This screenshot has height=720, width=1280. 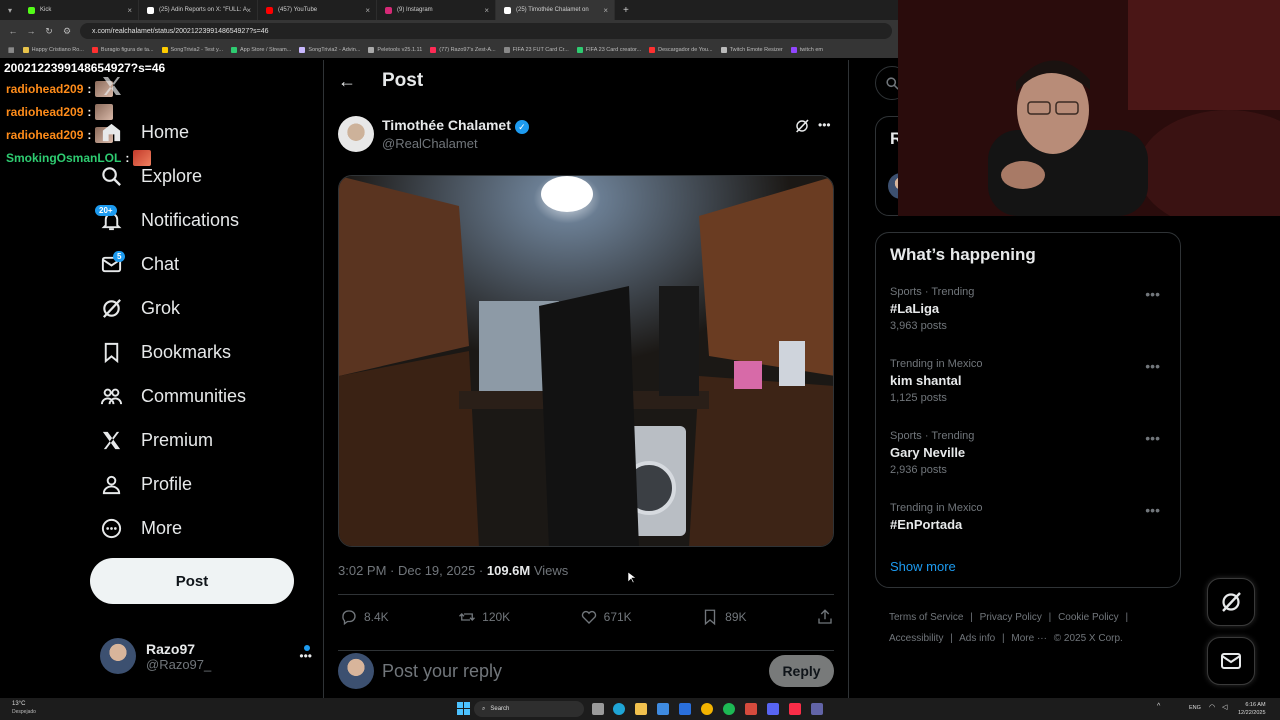 What do you see at coordinates (140, 308) in the screenshot?
I see `sidebar-item-grok: Grok` at bounding box center [140, 308].